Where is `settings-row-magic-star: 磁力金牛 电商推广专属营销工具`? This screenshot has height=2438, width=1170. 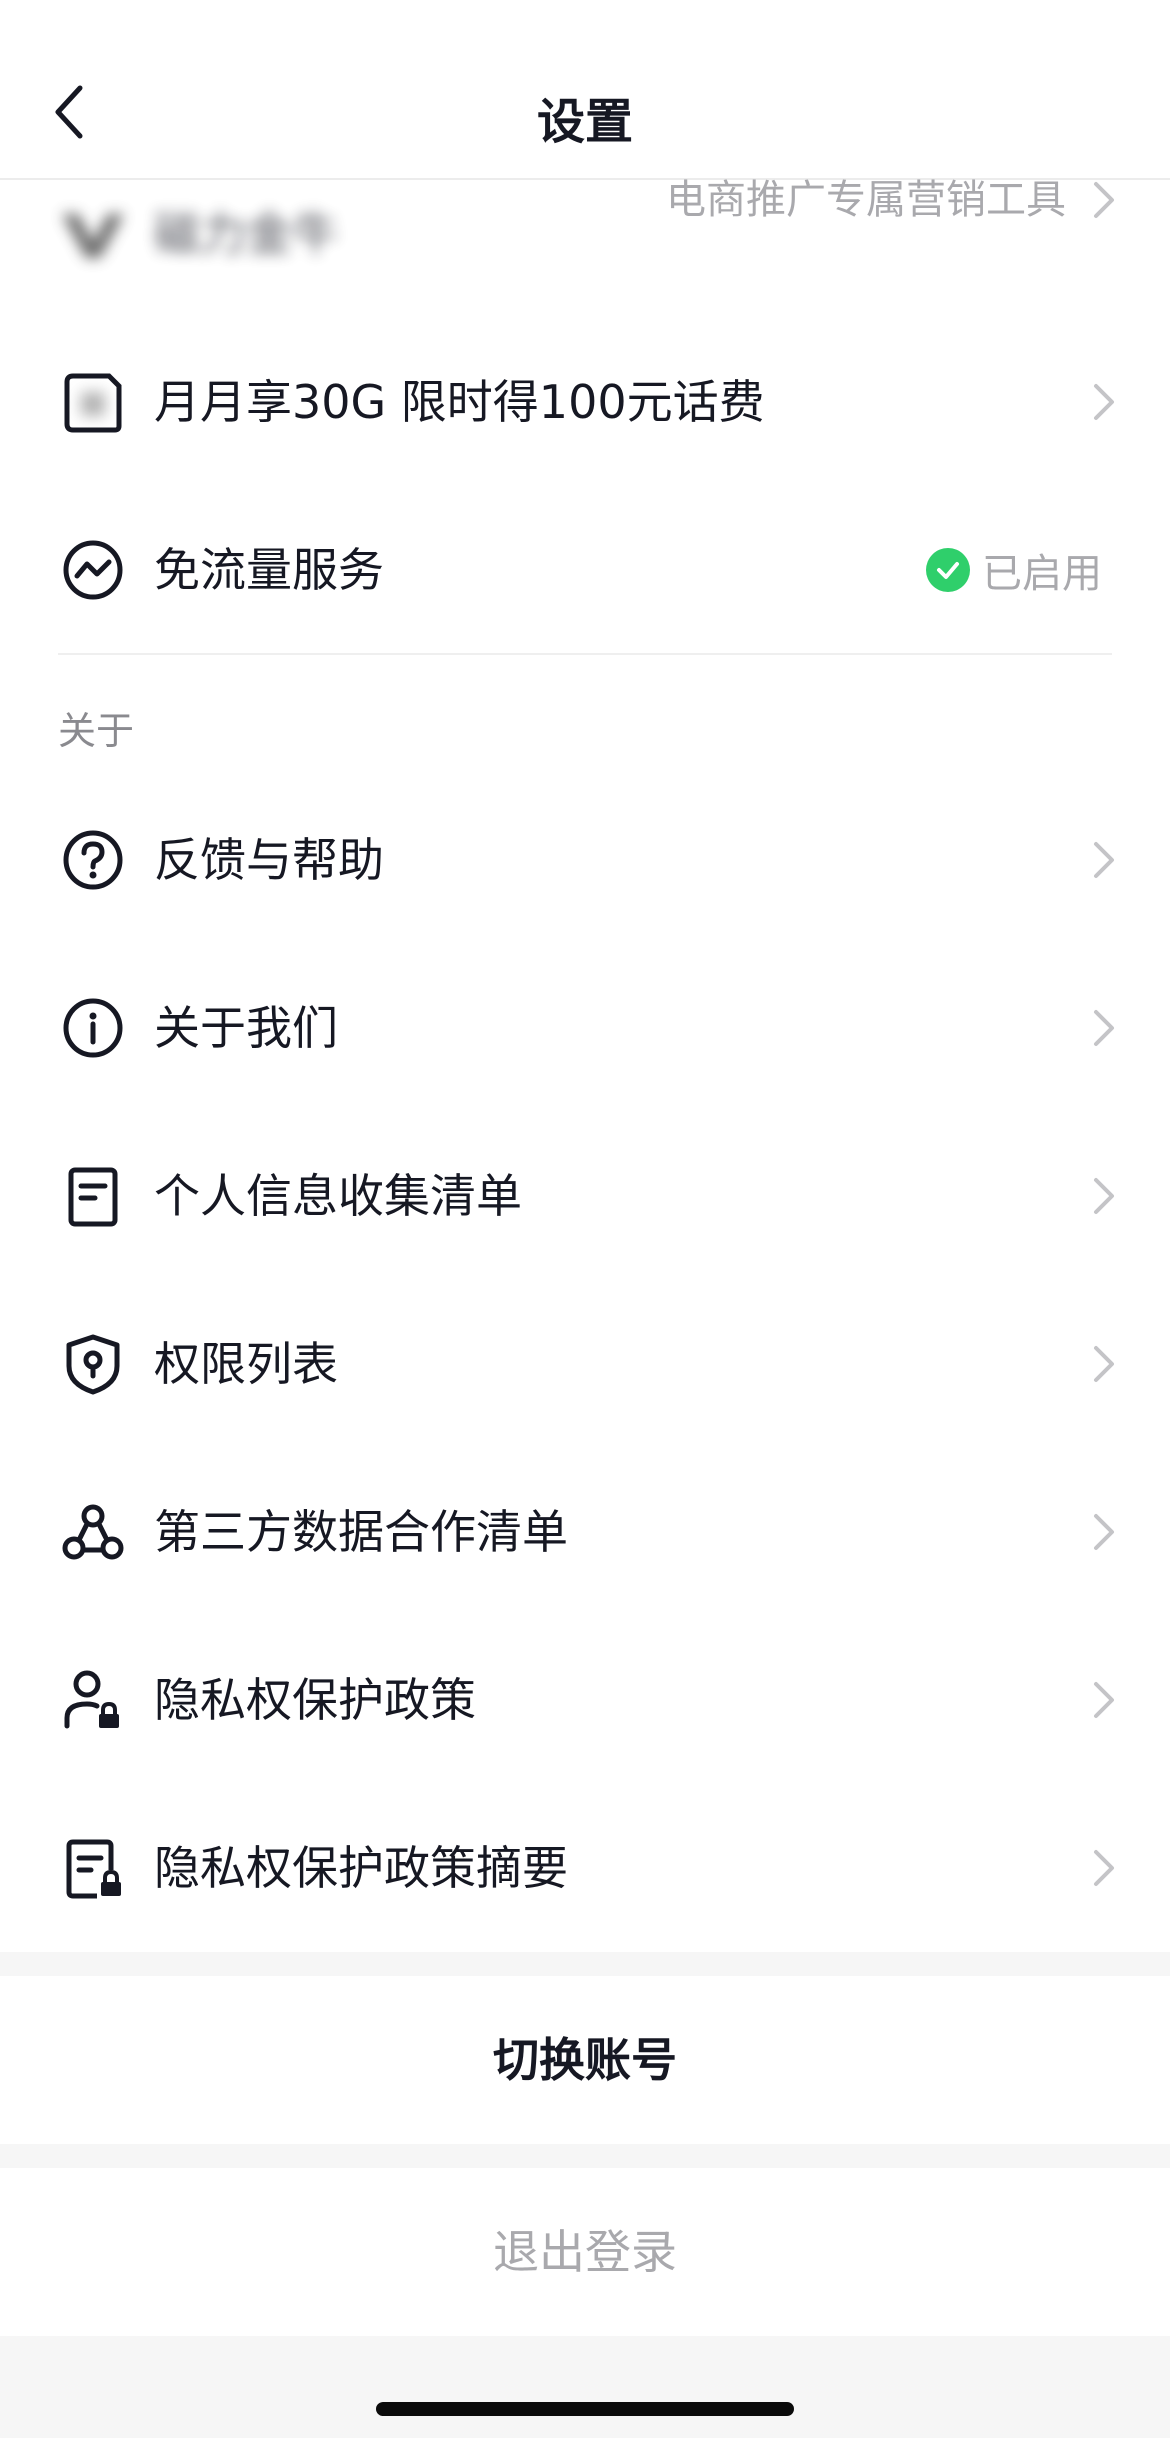
settings-row-magic-star: 磁力金牛 电商推广专属营销工具 is located at coordinates (585, 234).